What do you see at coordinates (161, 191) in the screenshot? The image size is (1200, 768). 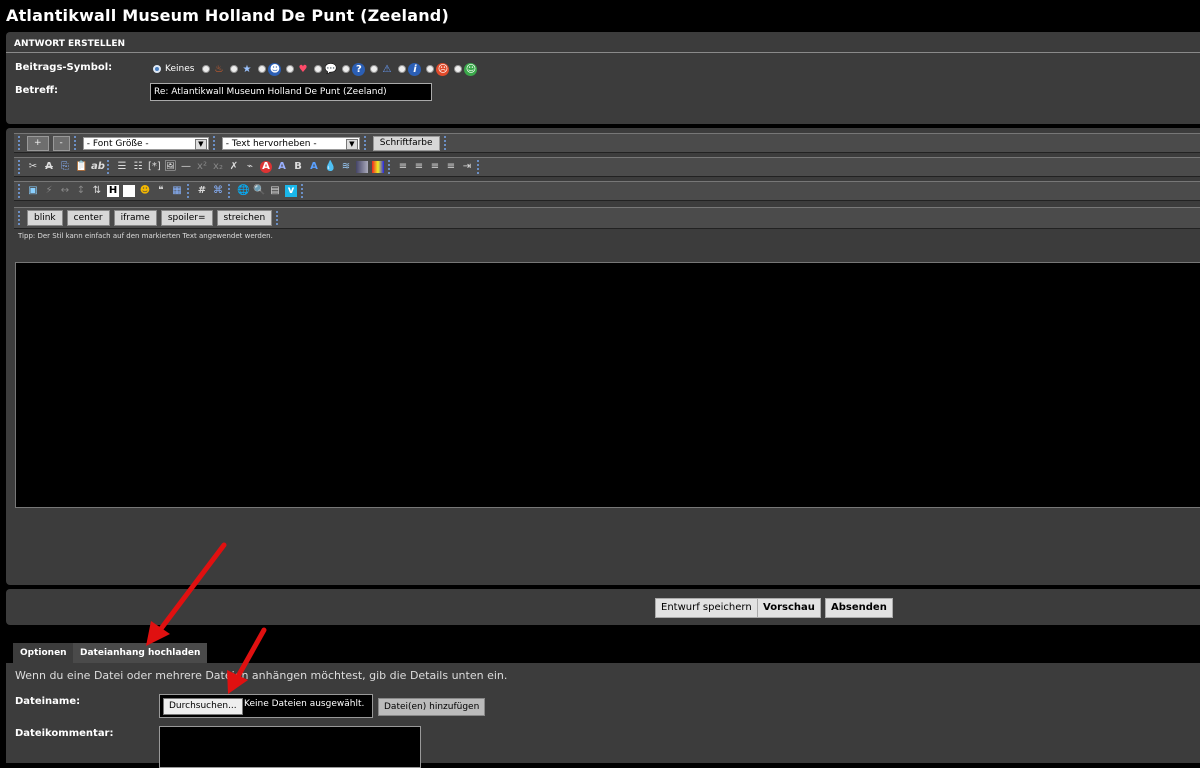 I see `quote-icon: ❝` at bounding box center [161, 191].